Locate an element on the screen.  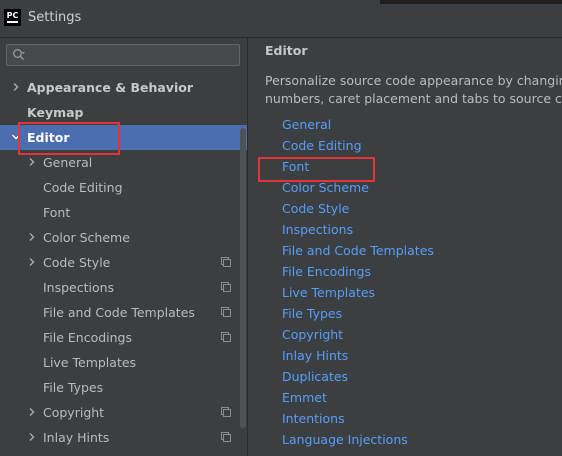
page-title: Editor is located at coordinates (286, 50).